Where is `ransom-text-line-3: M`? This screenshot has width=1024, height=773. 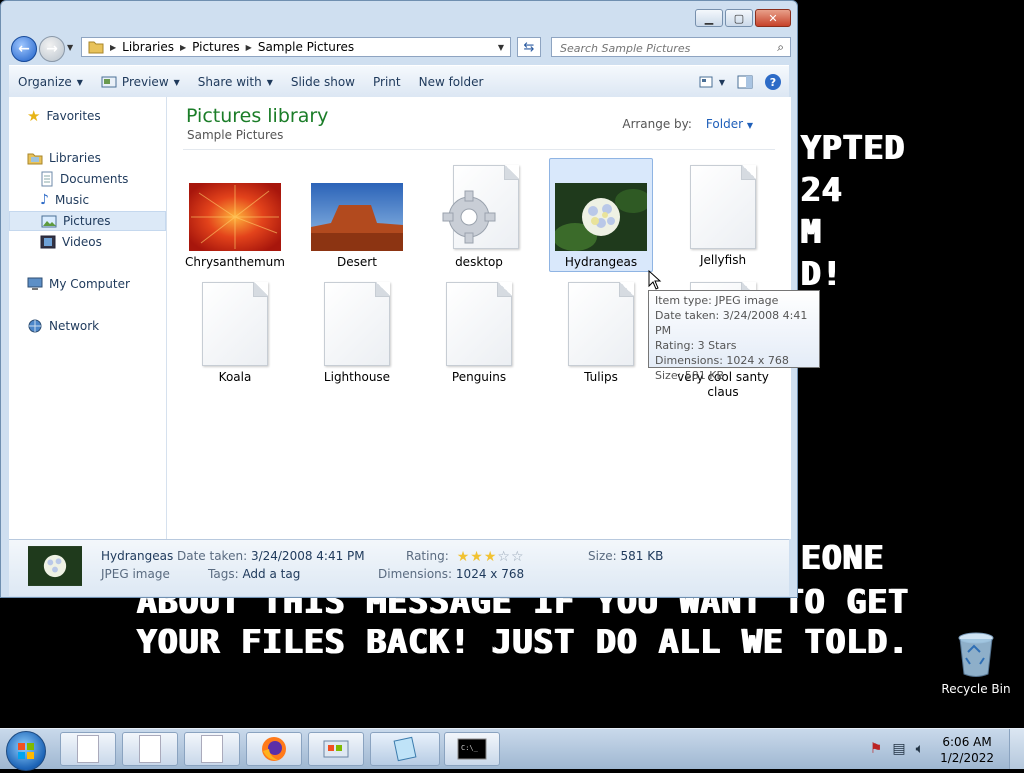 ransom-text-line-3: M is located at coordinates (810, 231).